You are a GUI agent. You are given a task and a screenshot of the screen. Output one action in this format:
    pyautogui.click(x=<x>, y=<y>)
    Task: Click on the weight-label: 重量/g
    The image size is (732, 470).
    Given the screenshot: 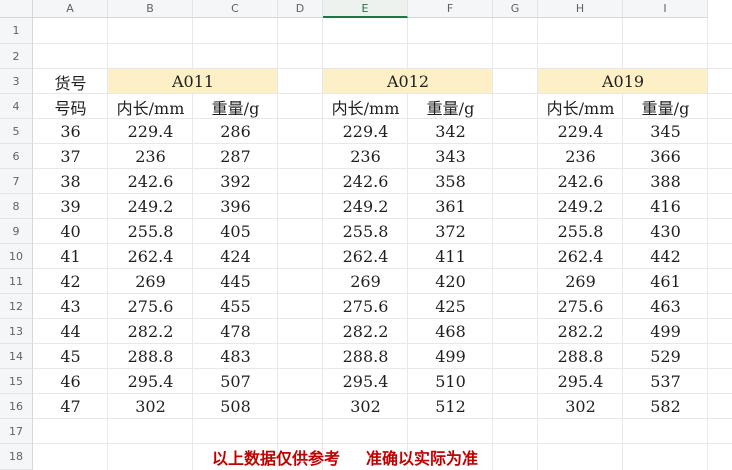 What is the action you would take?
    pyautogui.click(x=665, y=106)
    